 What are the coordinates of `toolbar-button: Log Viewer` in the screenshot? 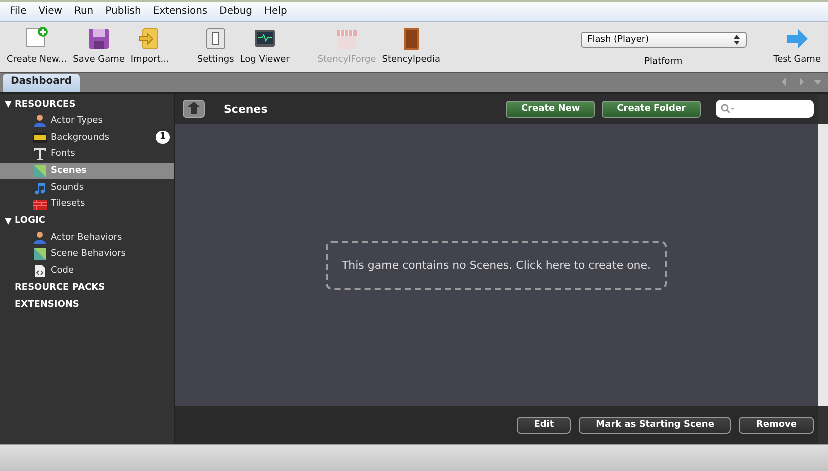 It's located at (265, 45).